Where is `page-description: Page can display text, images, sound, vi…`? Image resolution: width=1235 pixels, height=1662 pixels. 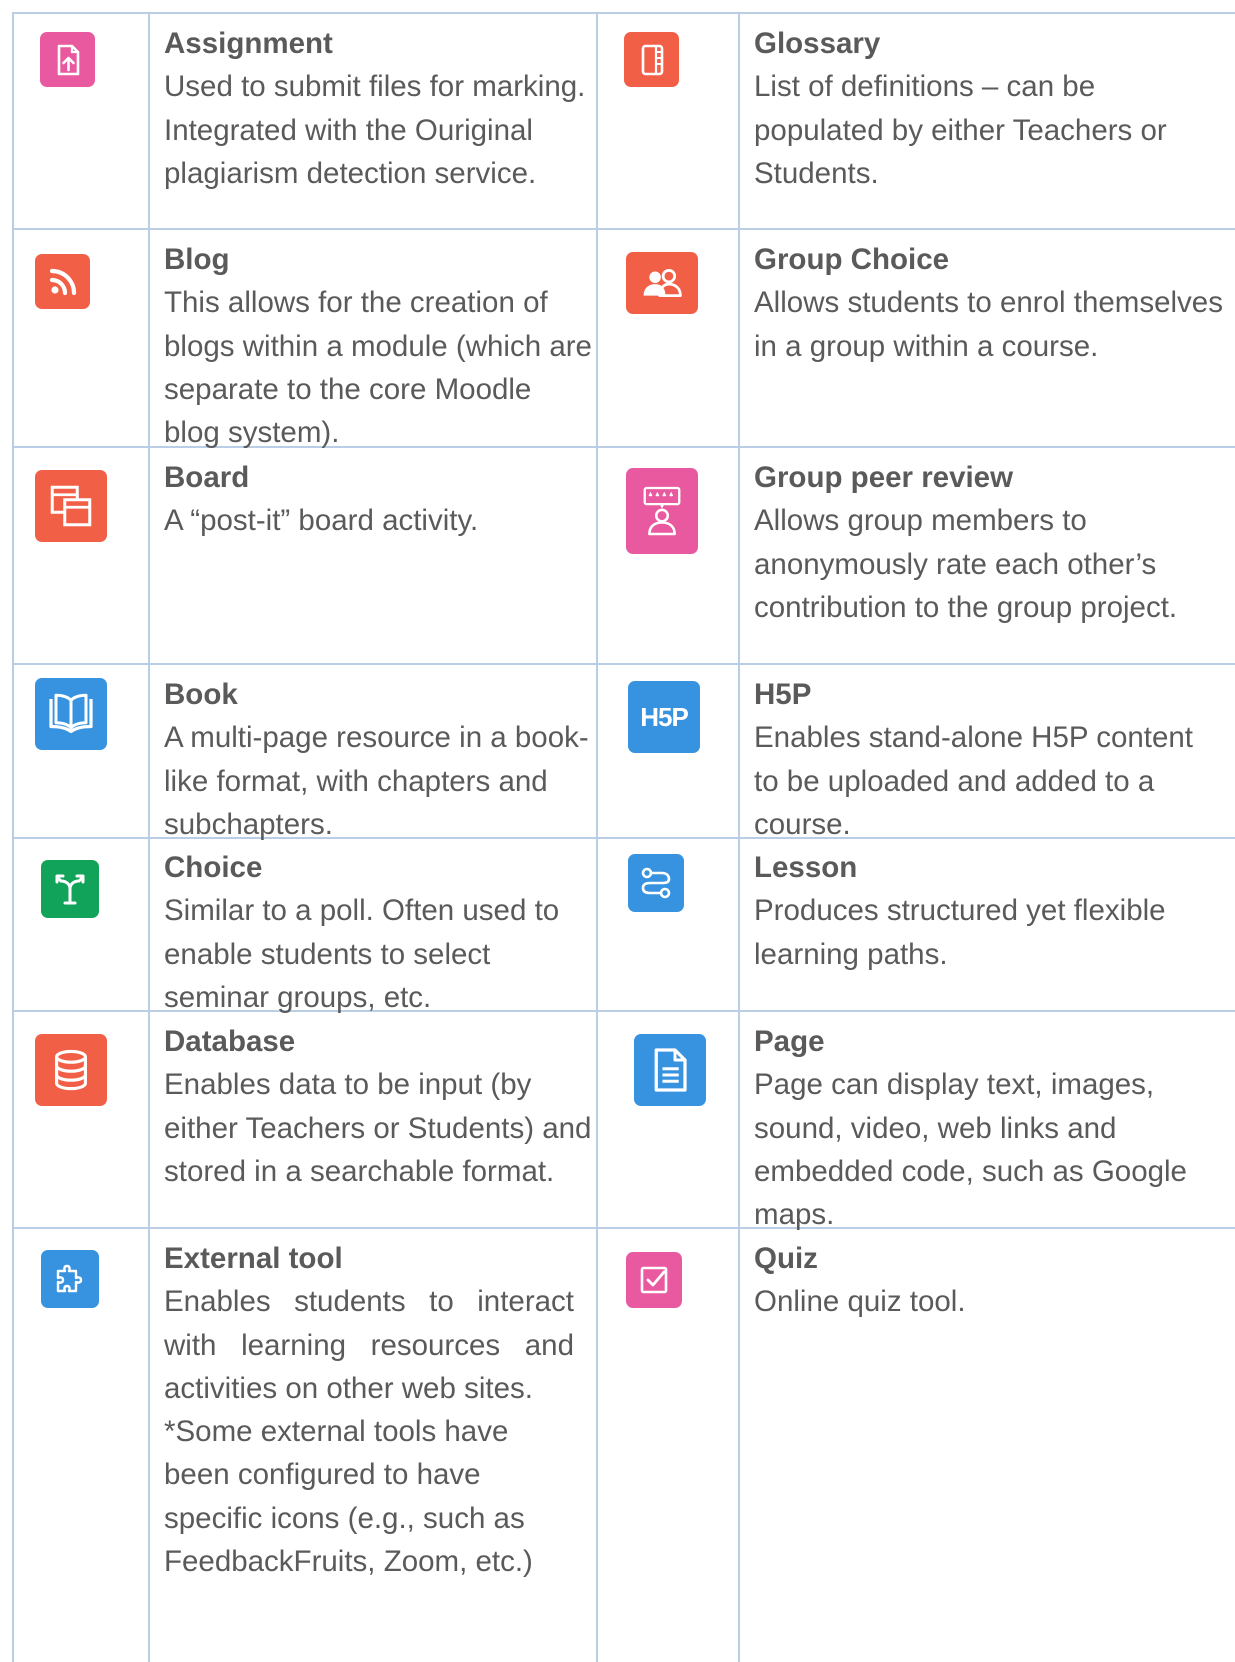 page-description: Page can display text, images, sound, vi… is located at coordinates (970, 1150).